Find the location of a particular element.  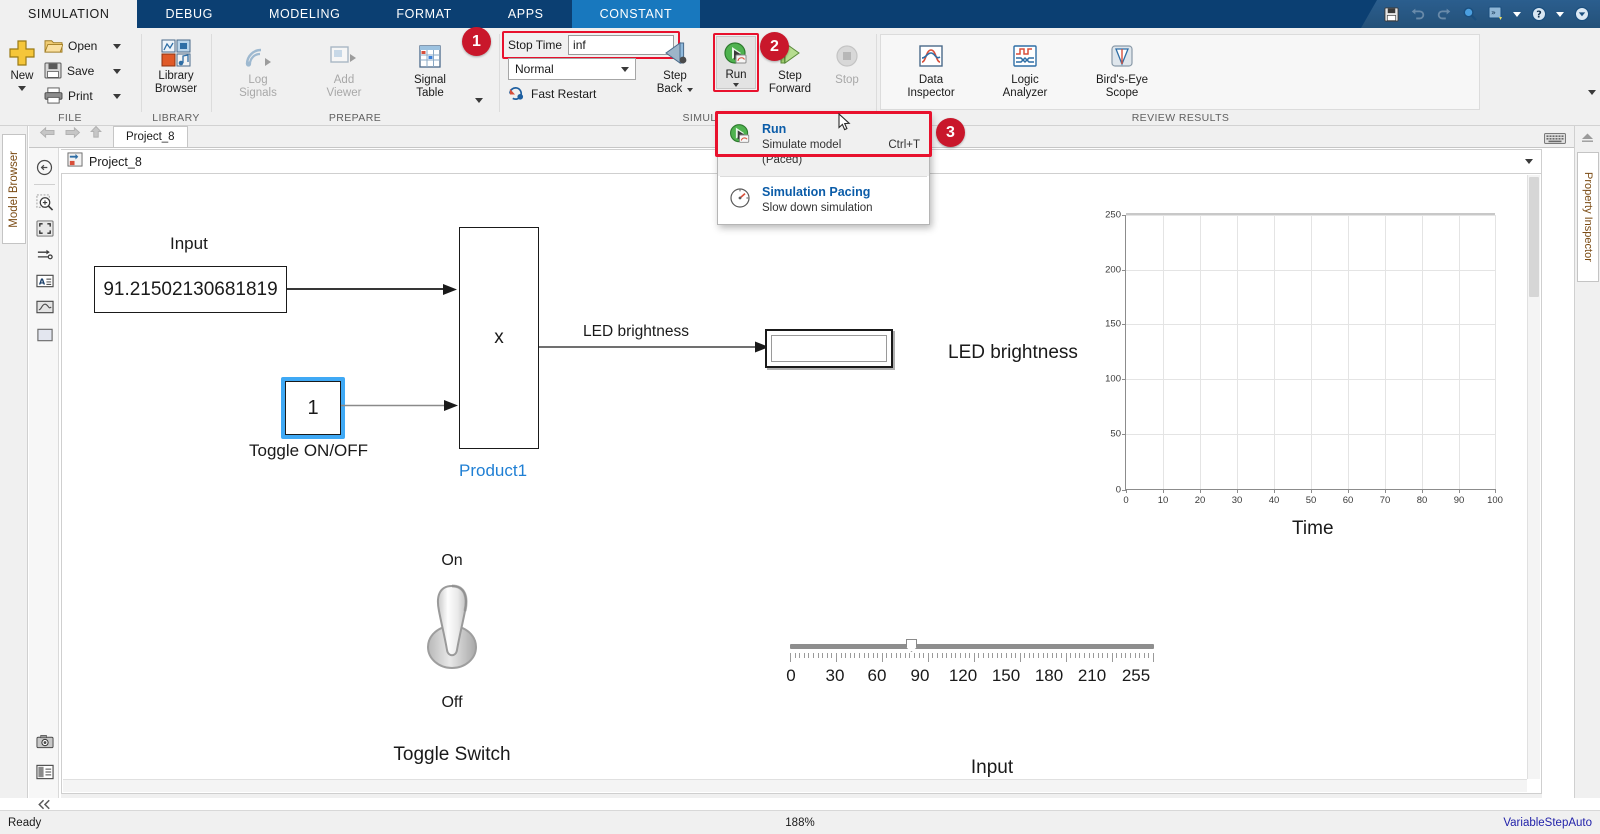

new-chevron-down-icon is located at coordinates (22, 88).